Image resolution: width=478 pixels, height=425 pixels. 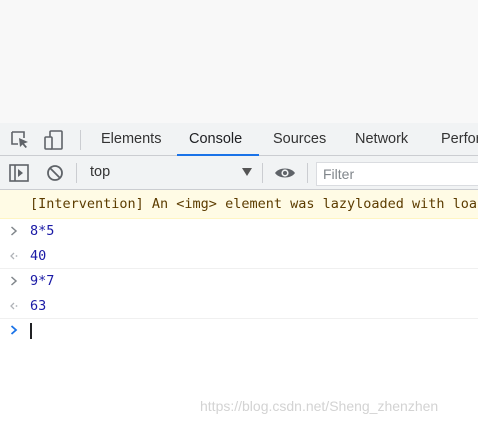 What do you see at coordinates (319, 406) in the screenshot?
I see `watermark: https://blog.csdn.net/Sheng_zhenzhen` at bounding box center [319, 406].